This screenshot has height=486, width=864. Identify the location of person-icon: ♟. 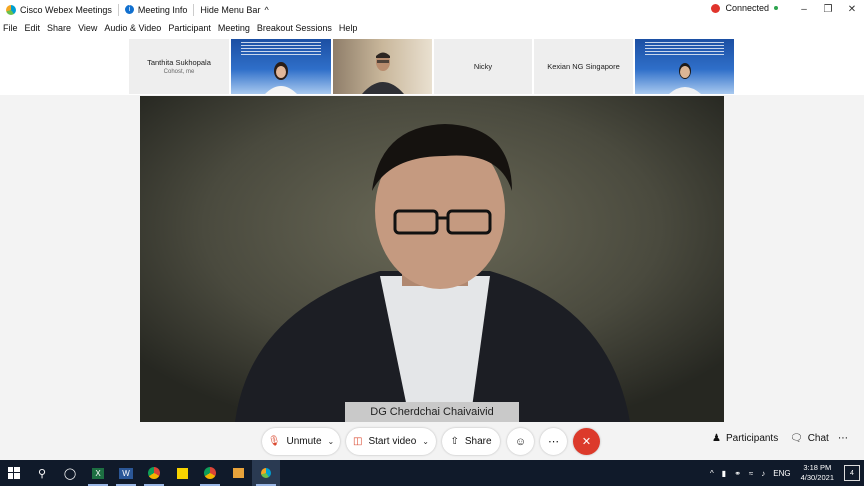
(716, 438).